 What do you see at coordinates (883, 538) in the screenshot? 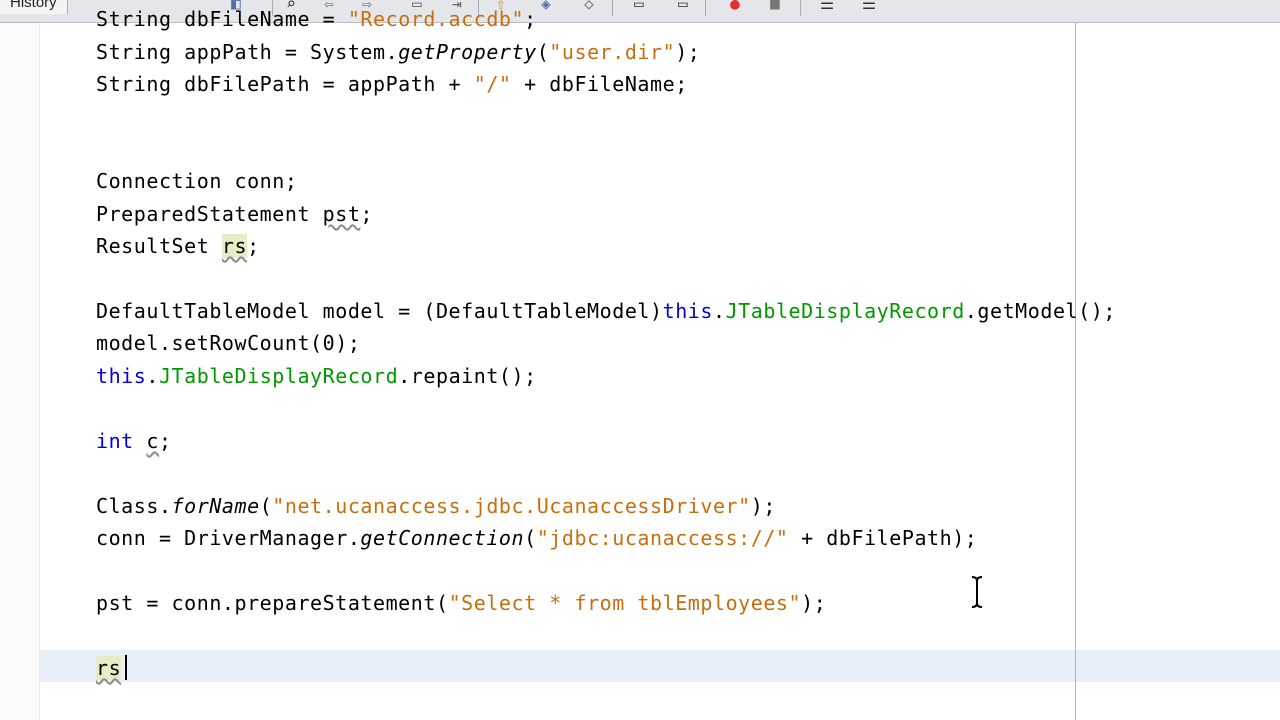
I see `code-text: + dbFilePath);` at bounding box center [883, 538].